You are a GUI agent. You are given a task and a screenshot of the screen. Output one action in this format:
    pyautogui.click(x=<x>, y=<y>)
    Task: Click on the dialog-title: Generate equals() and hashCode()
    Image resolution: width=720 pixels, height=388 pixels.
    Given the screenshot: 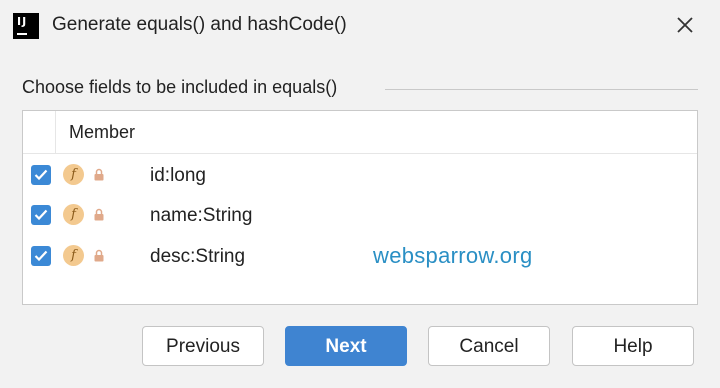 What is the action you would take?
    pyautogui.click(x=199, y=24)
    